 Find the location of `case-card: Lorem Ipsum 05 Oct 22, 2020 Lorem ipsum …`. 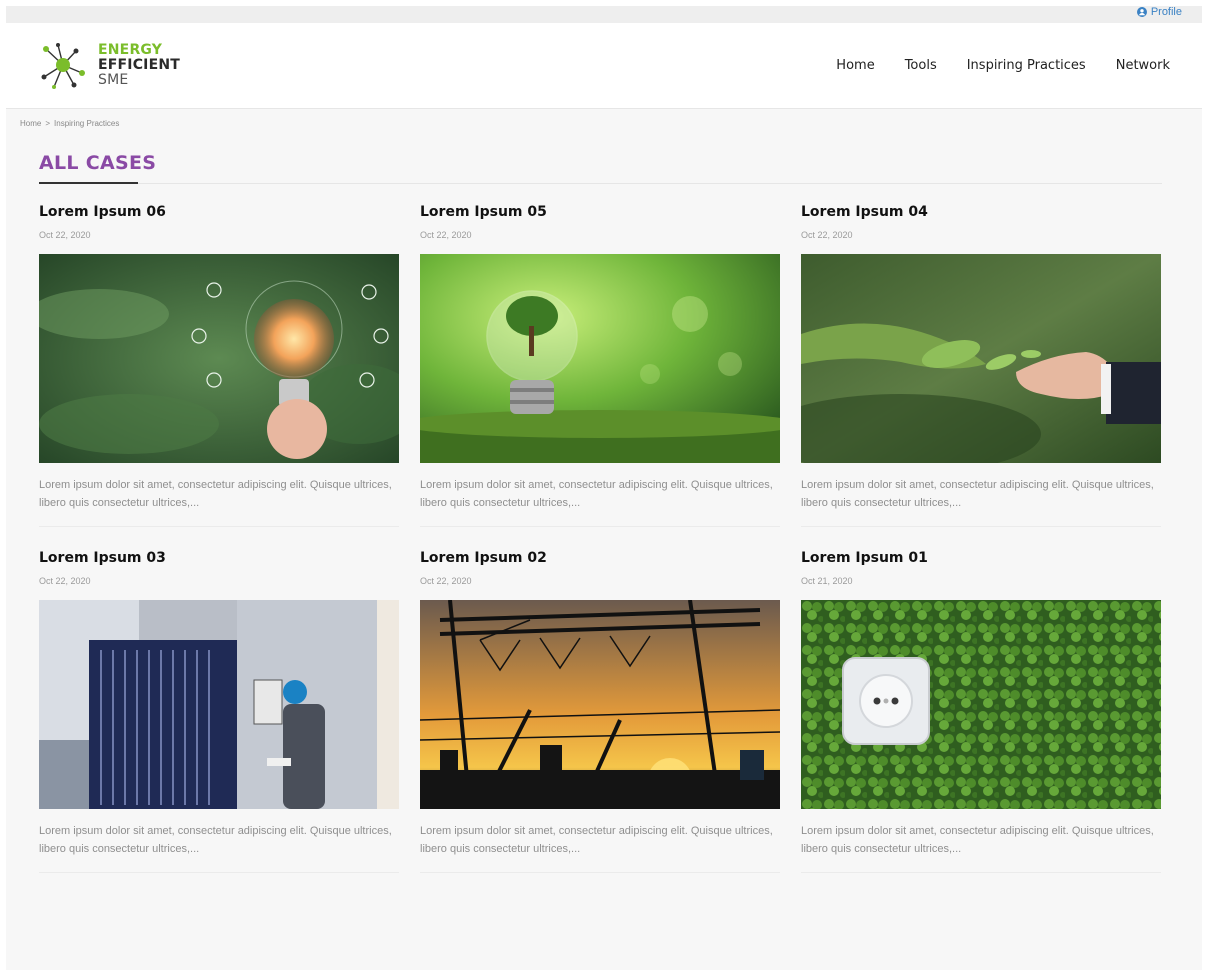

case-card: Lorem Ipsum 05 Oct 22, 2020 Lorem ipsum … is located at coordinates (600, 369).